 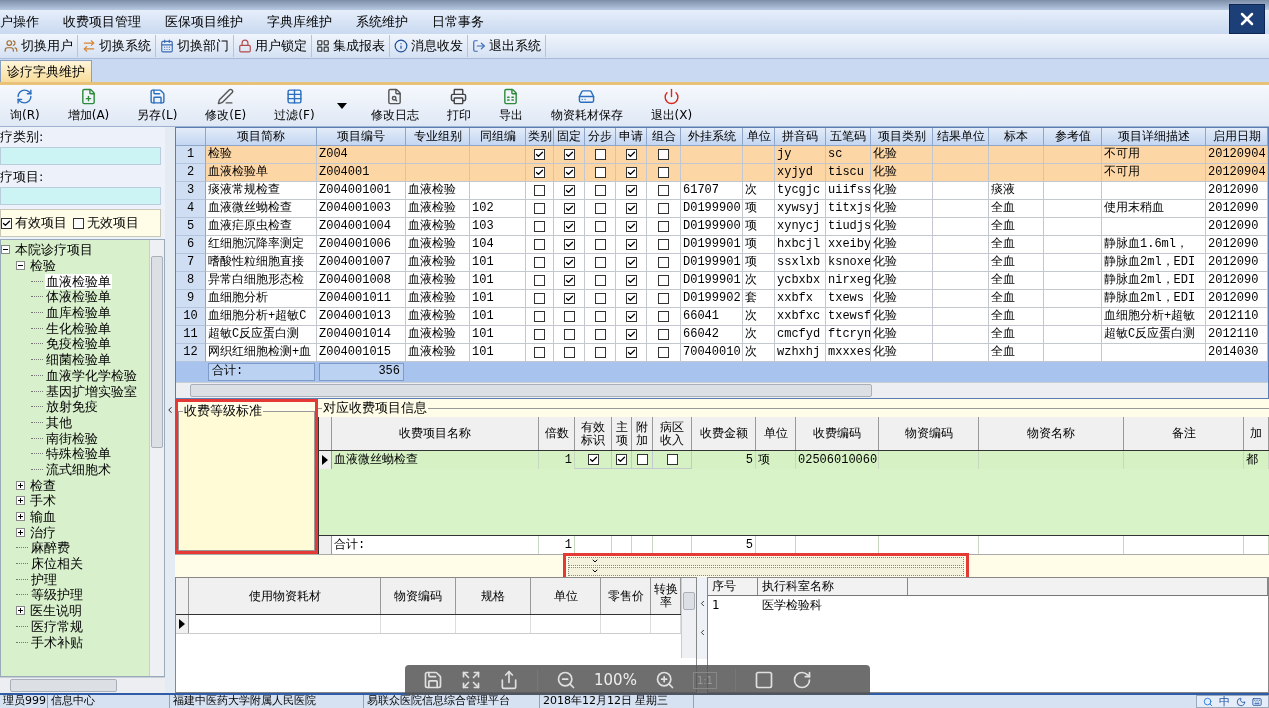 I want to click on column-header: 使用物资耗材, so click(x=285, y=596).